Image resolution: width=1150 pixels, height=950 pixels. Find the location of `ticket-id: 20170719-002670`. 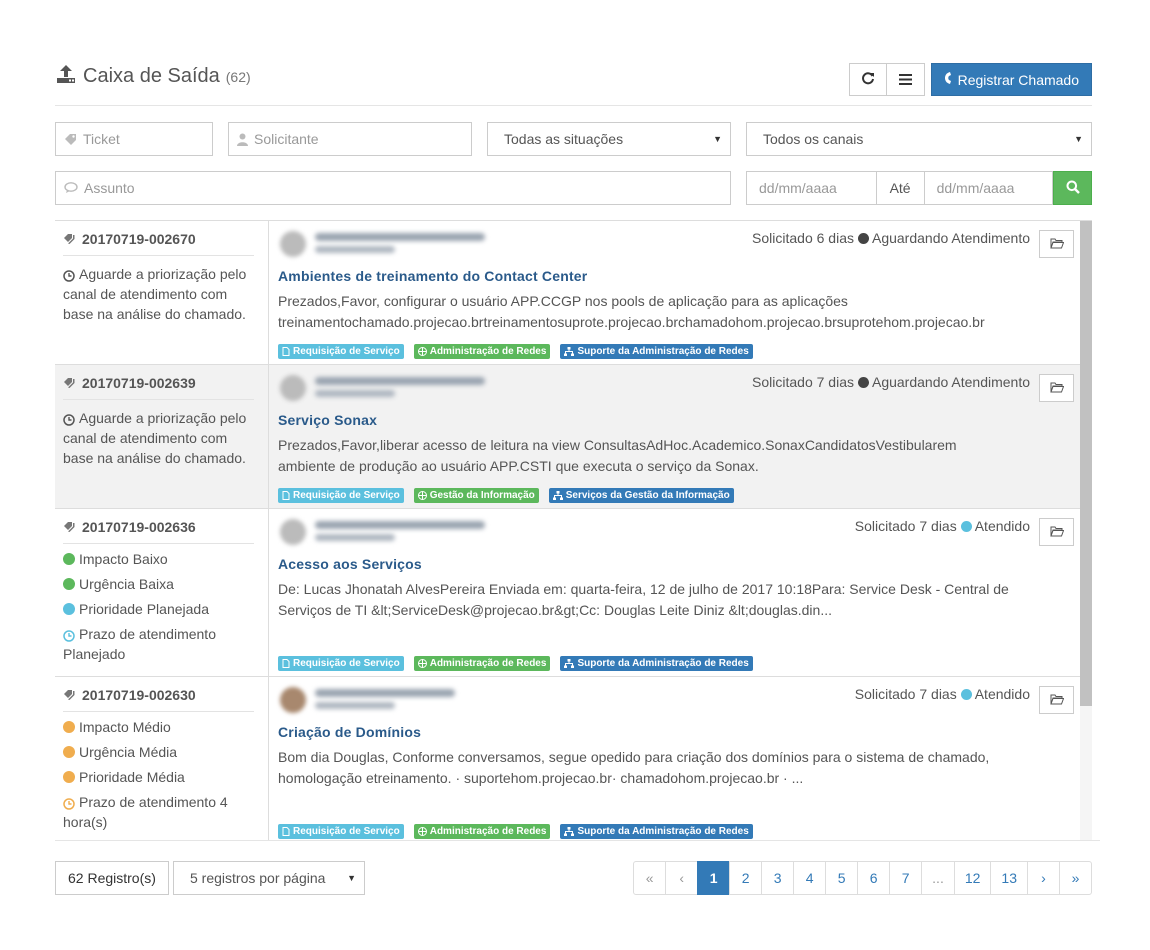

ticket-id: 20170719-002670 is located at coordinates (158, 243).